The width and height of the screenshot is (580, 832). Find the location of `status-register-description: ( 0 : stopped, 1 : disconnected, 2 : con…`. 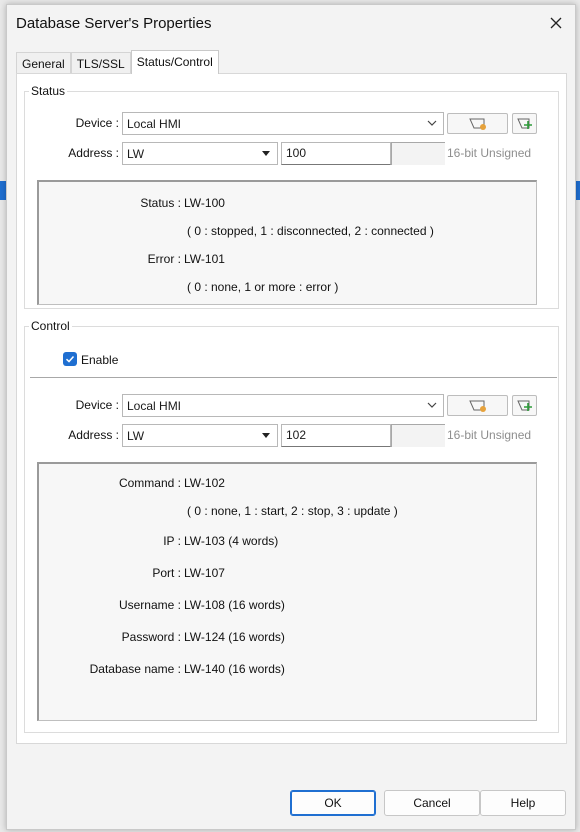

status-register-description: ( 0 : stopped, 1 : disconnected, 2 : con… is located at coordinates (310, 231).